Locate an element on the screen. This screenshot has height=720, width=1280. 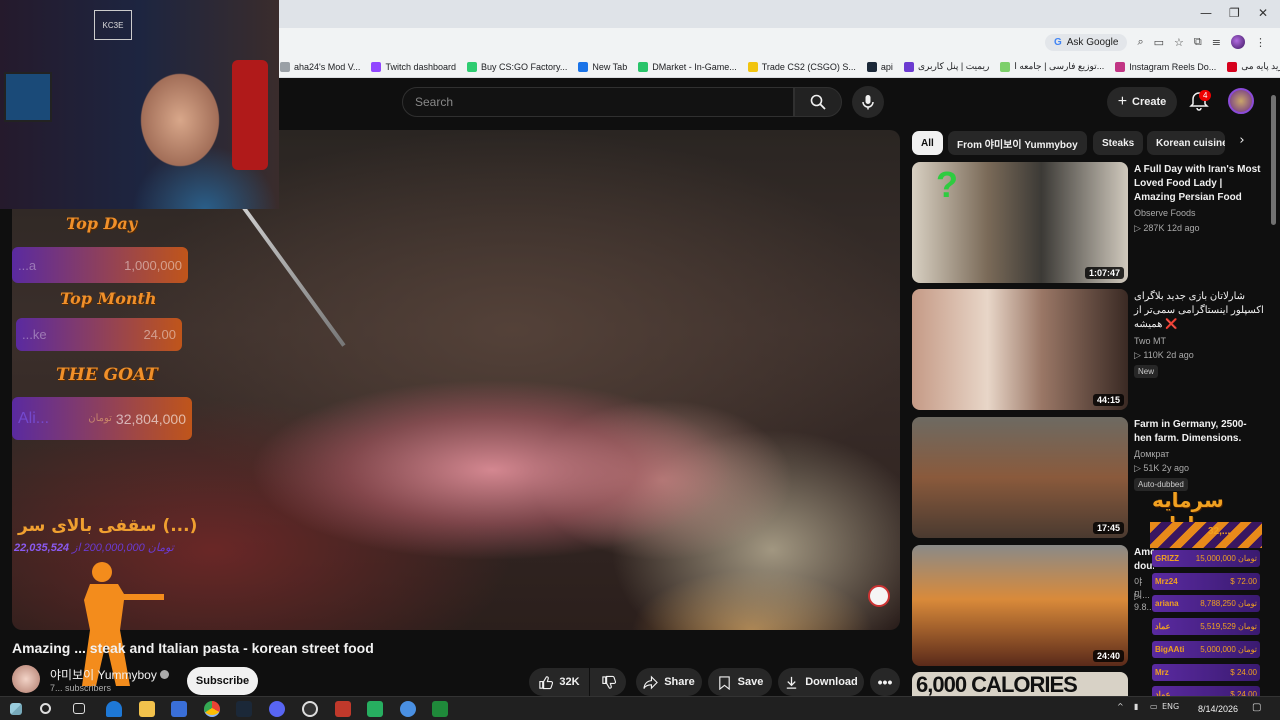
rec-duration: 44:15 is located at coordinates (1108, 400).